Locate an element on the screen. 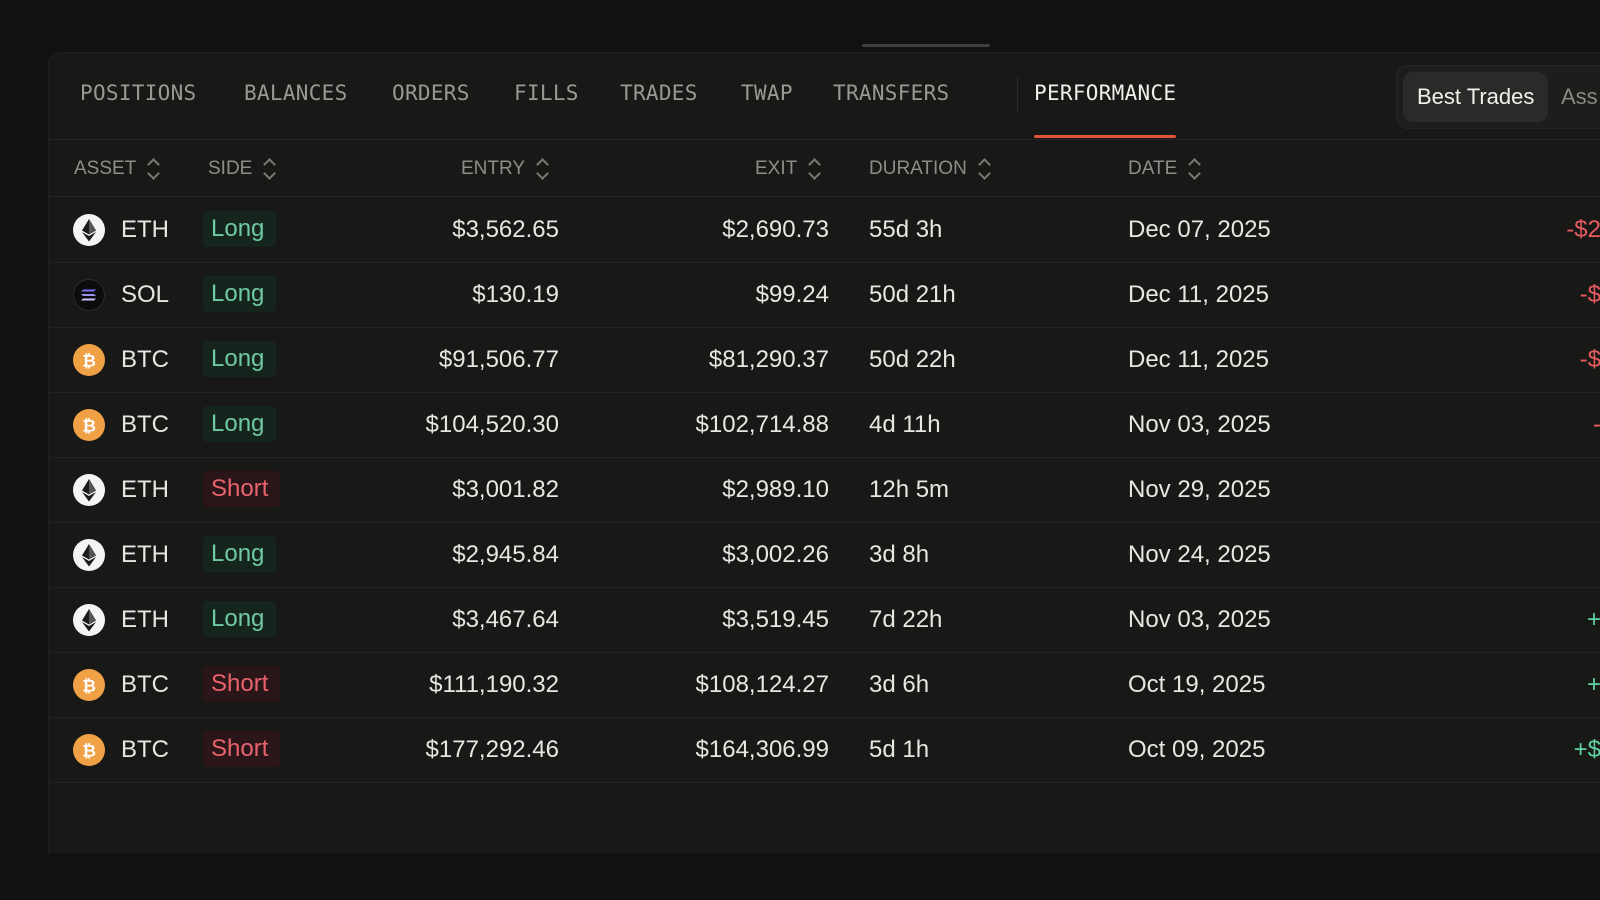  asset-filter-button: Ass is located at coordinates (1573, 97).